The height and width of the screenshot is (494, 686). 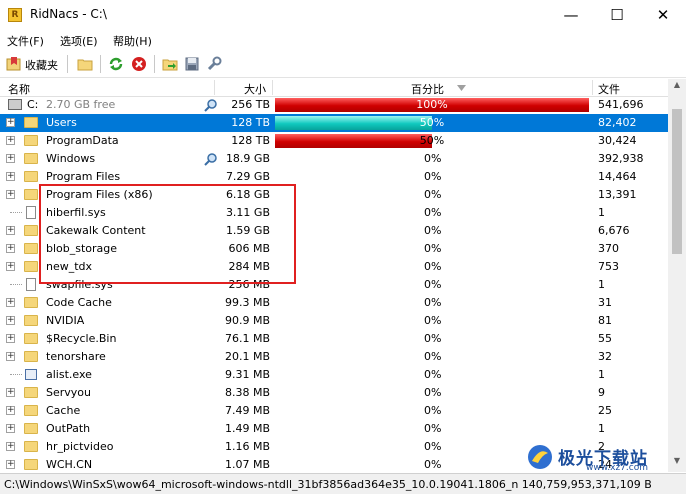 What do you see at coordinates (334, 141) in the screenshot?
I see `table-row: + ProgramData 128 TB 50% 30,424` at bounding box center [334, 141].